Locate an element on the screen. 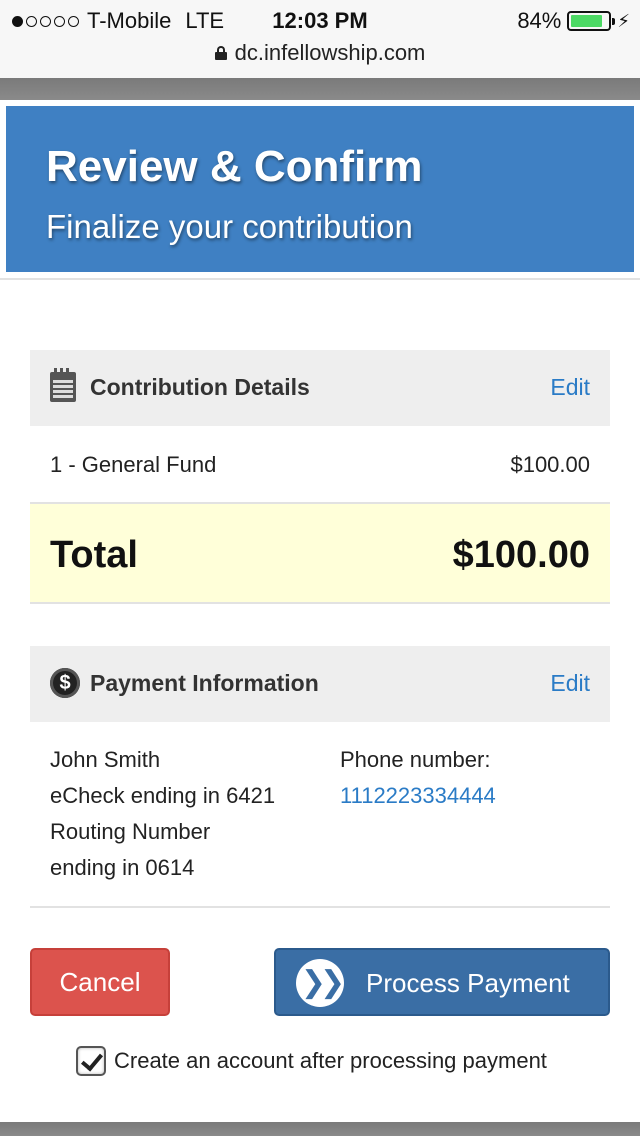 The image size is (640, 1136). url-text: dc.infellowship.com is located at coordinates (330, 52).